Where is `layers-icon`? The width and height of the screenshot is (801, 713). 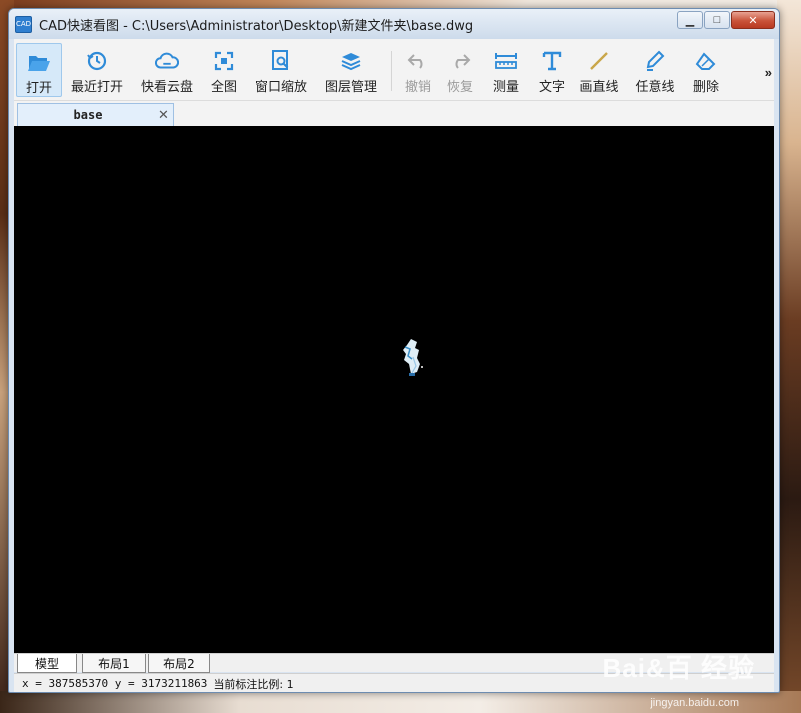 layers-icon is located at coordinates (351, 61).